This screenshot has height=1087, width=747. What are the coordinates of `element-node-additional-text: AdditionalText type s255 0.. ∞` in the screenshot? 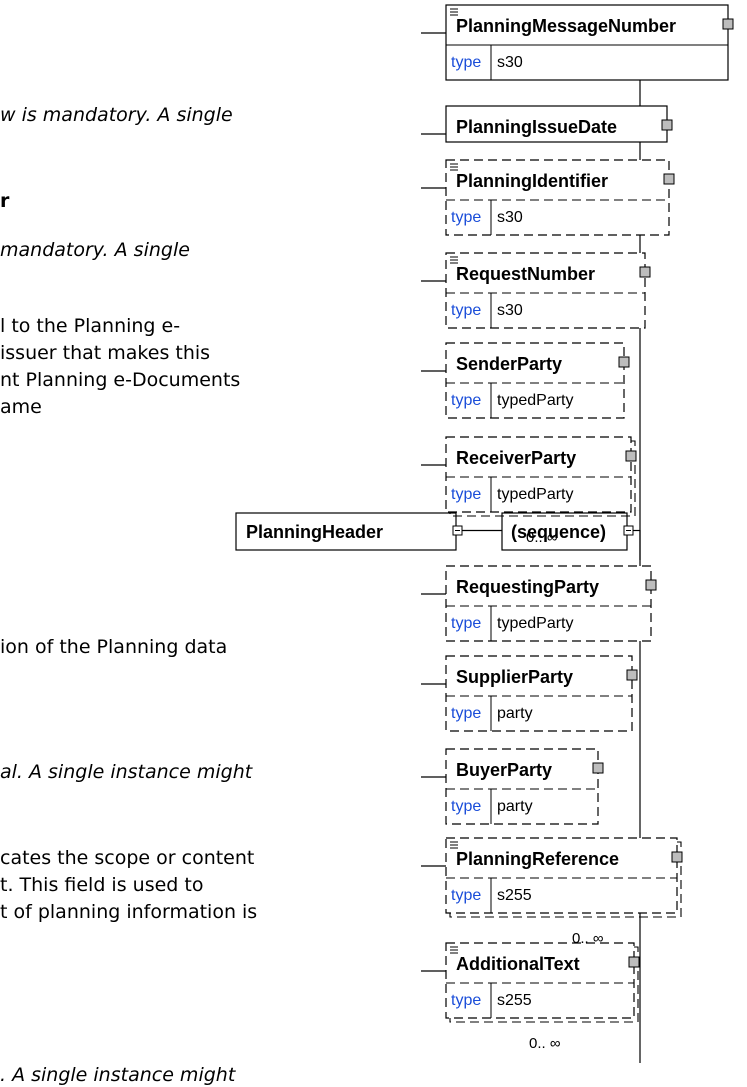 It's located at (530, 997).